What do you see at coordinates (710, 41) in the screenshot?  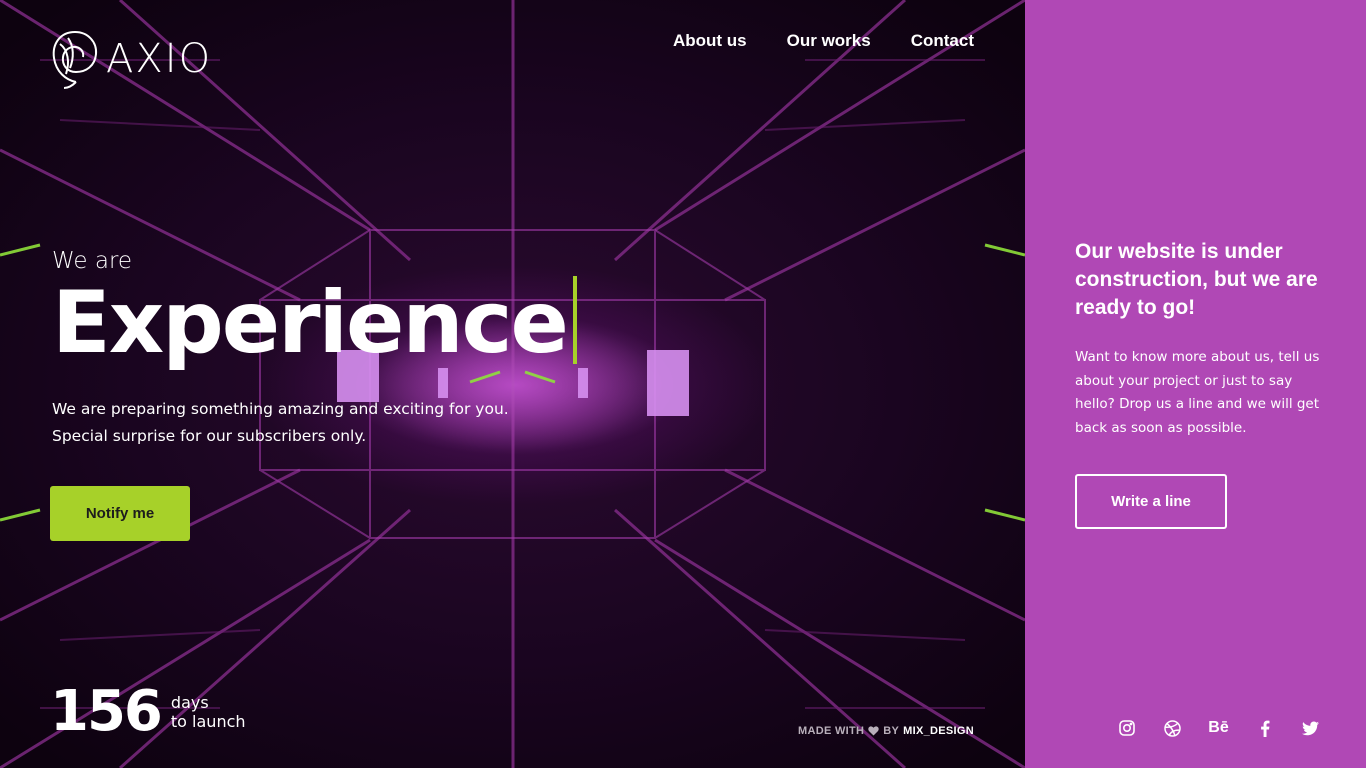 I see `nav-about-us: About us` at bounding box center [710, 41].